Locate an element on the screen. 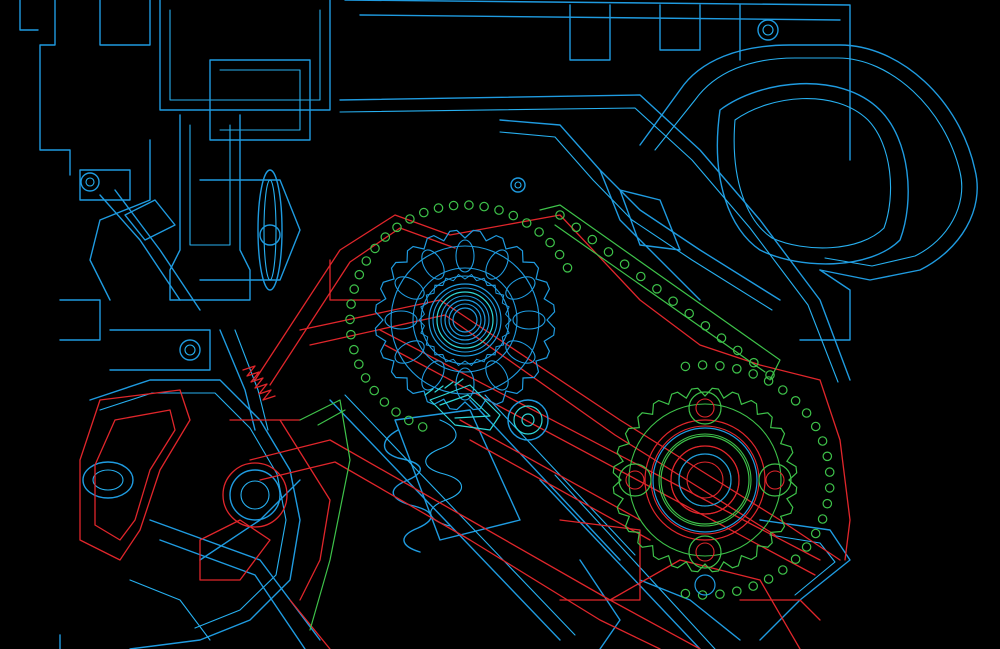 The height and width of the screenshot is (649, 1000). upper-cam-sprocket is located at coordinates (465, 320).